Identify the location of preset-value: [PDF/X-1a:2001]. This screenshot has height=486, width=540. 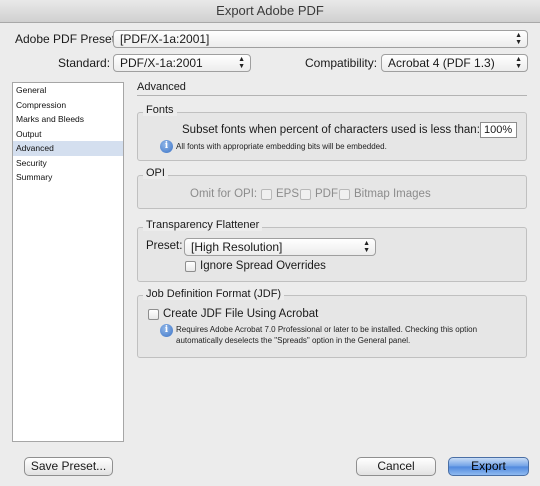
(165, 39).